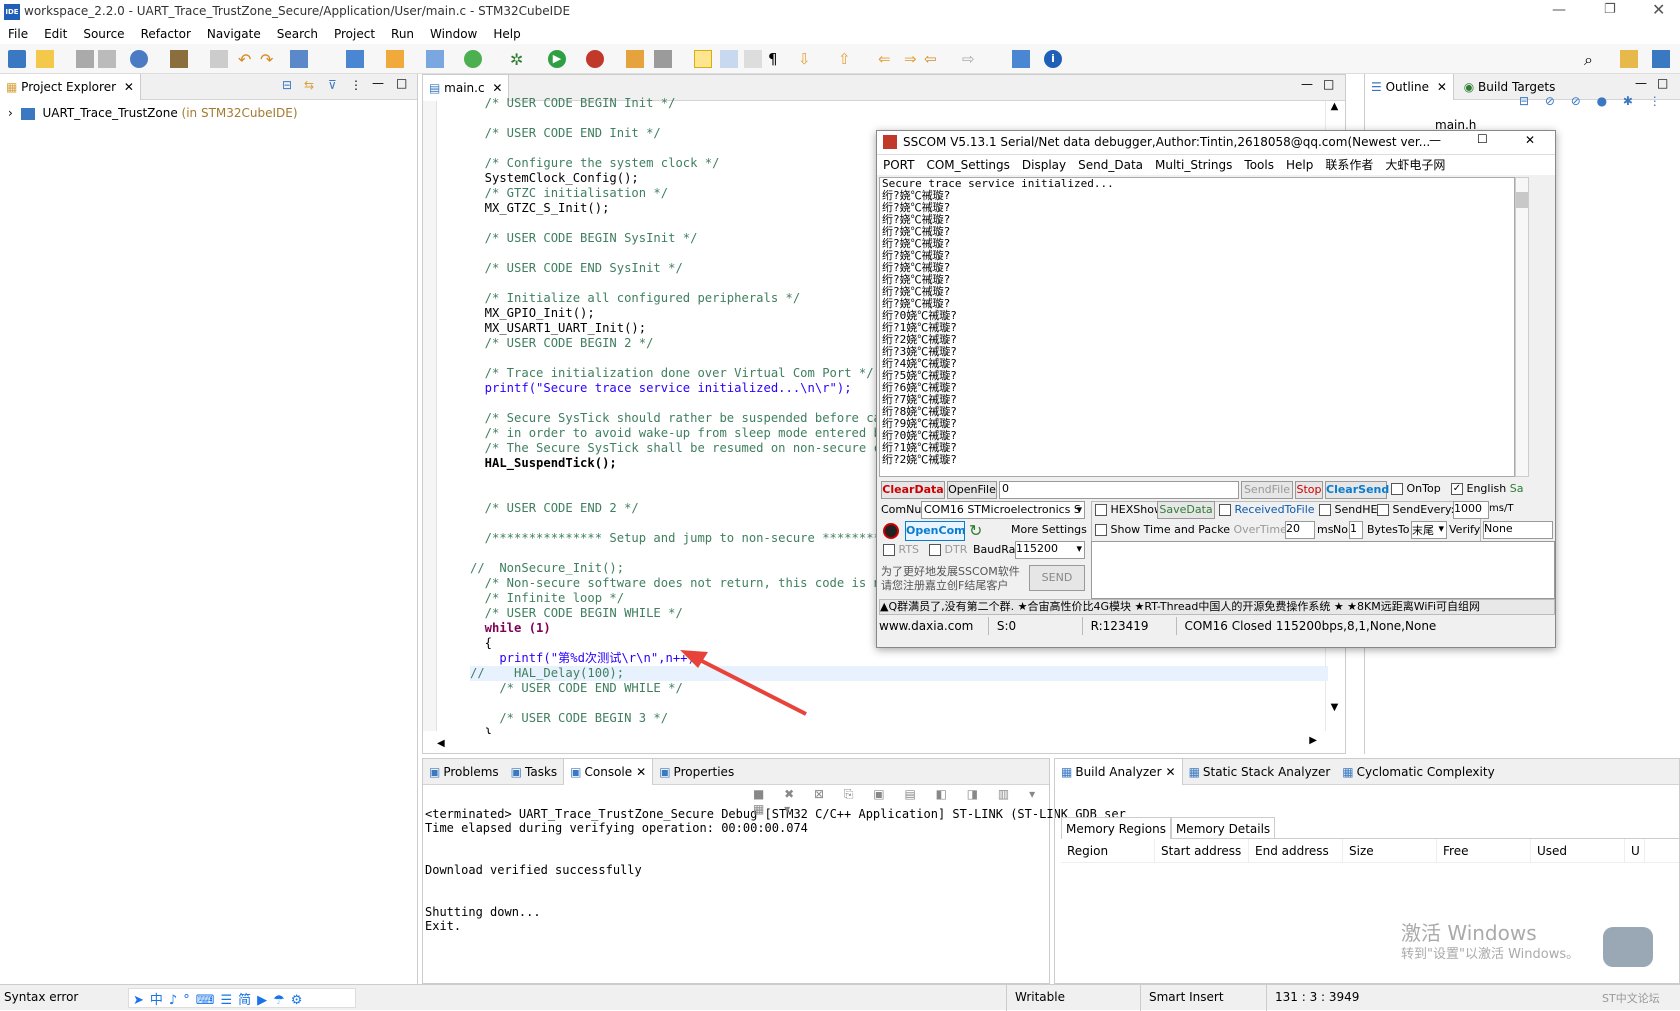  What do you see at coordinates (1610, 9) in the screenshot?
I see `restore-icon: ❐` at bounding box center [1610, 9].